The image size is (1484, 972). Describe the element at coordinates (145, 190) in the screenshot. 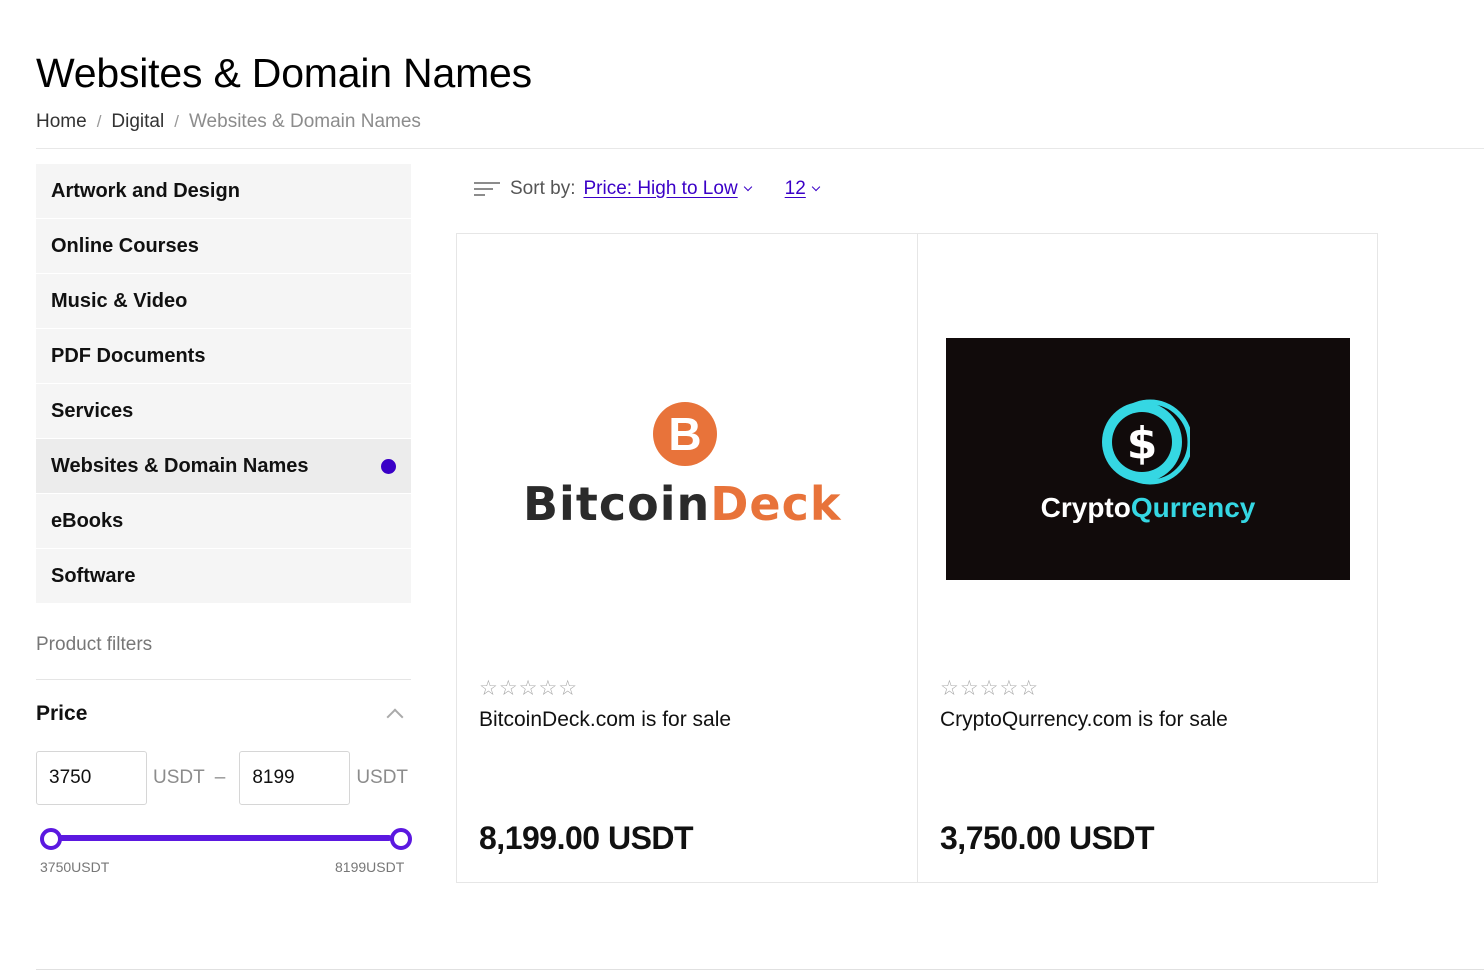

I see `category-label: Artwork and Design` at that location.